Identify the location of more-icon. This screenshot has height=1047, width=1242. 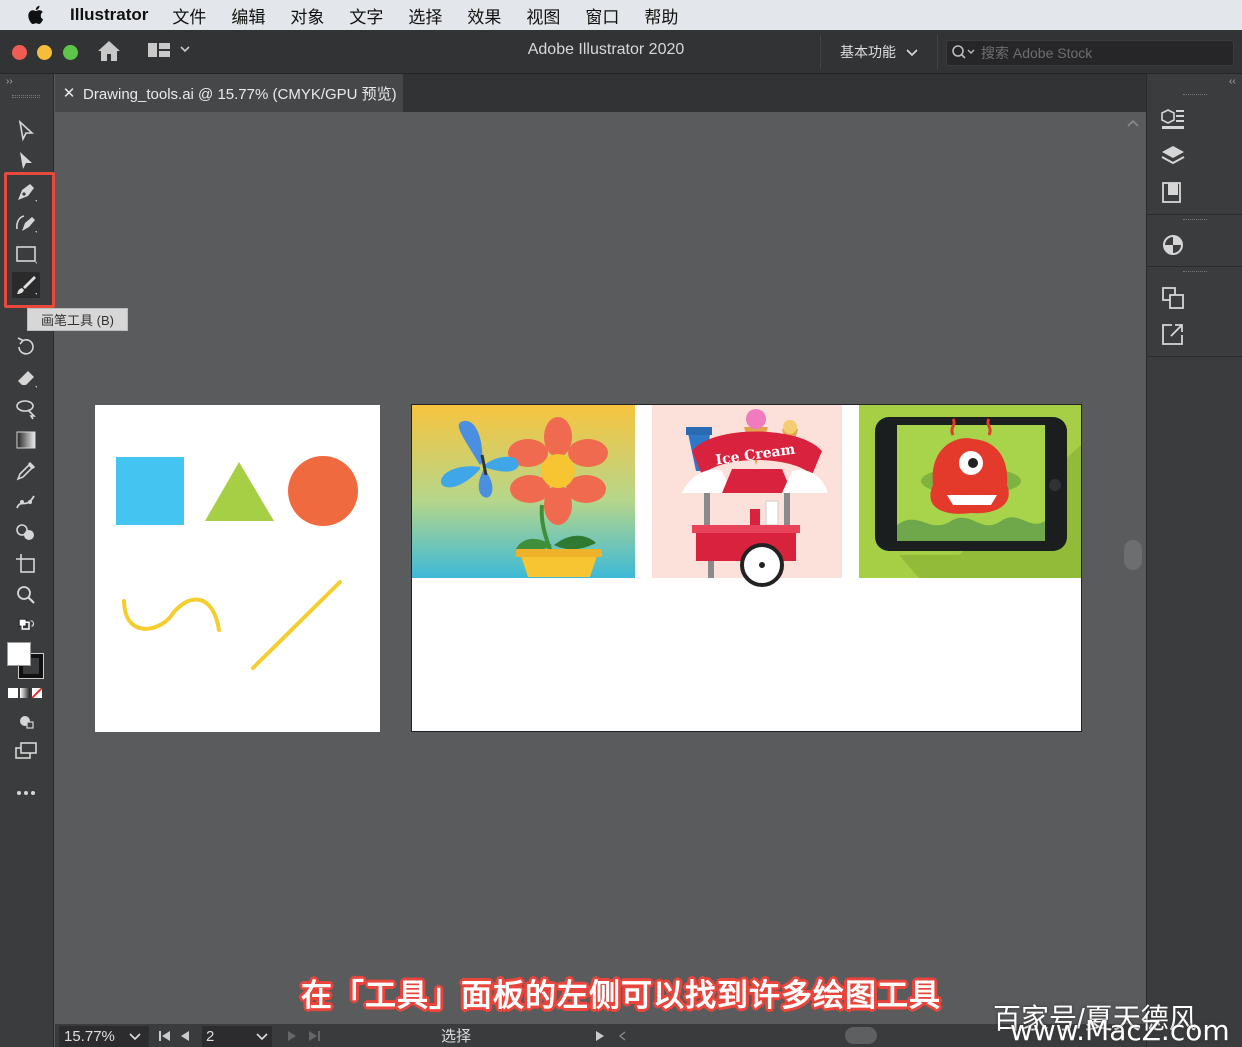
(26, 793).